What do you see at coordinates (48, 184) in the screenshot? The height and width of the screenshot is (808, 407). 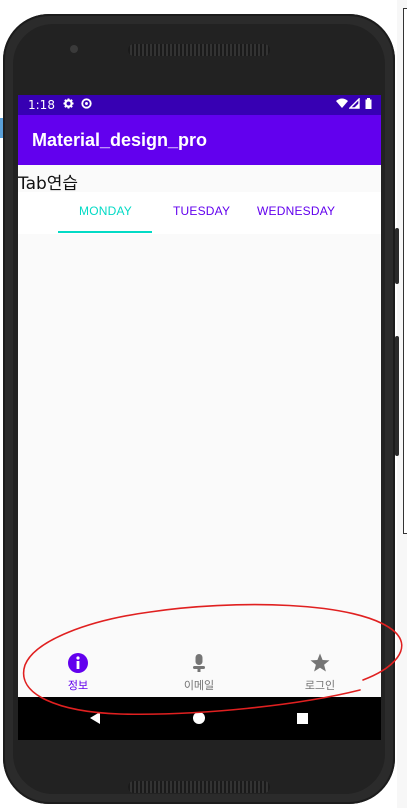 I see `page-label: Tab연습` at bounding box center [48, 184].